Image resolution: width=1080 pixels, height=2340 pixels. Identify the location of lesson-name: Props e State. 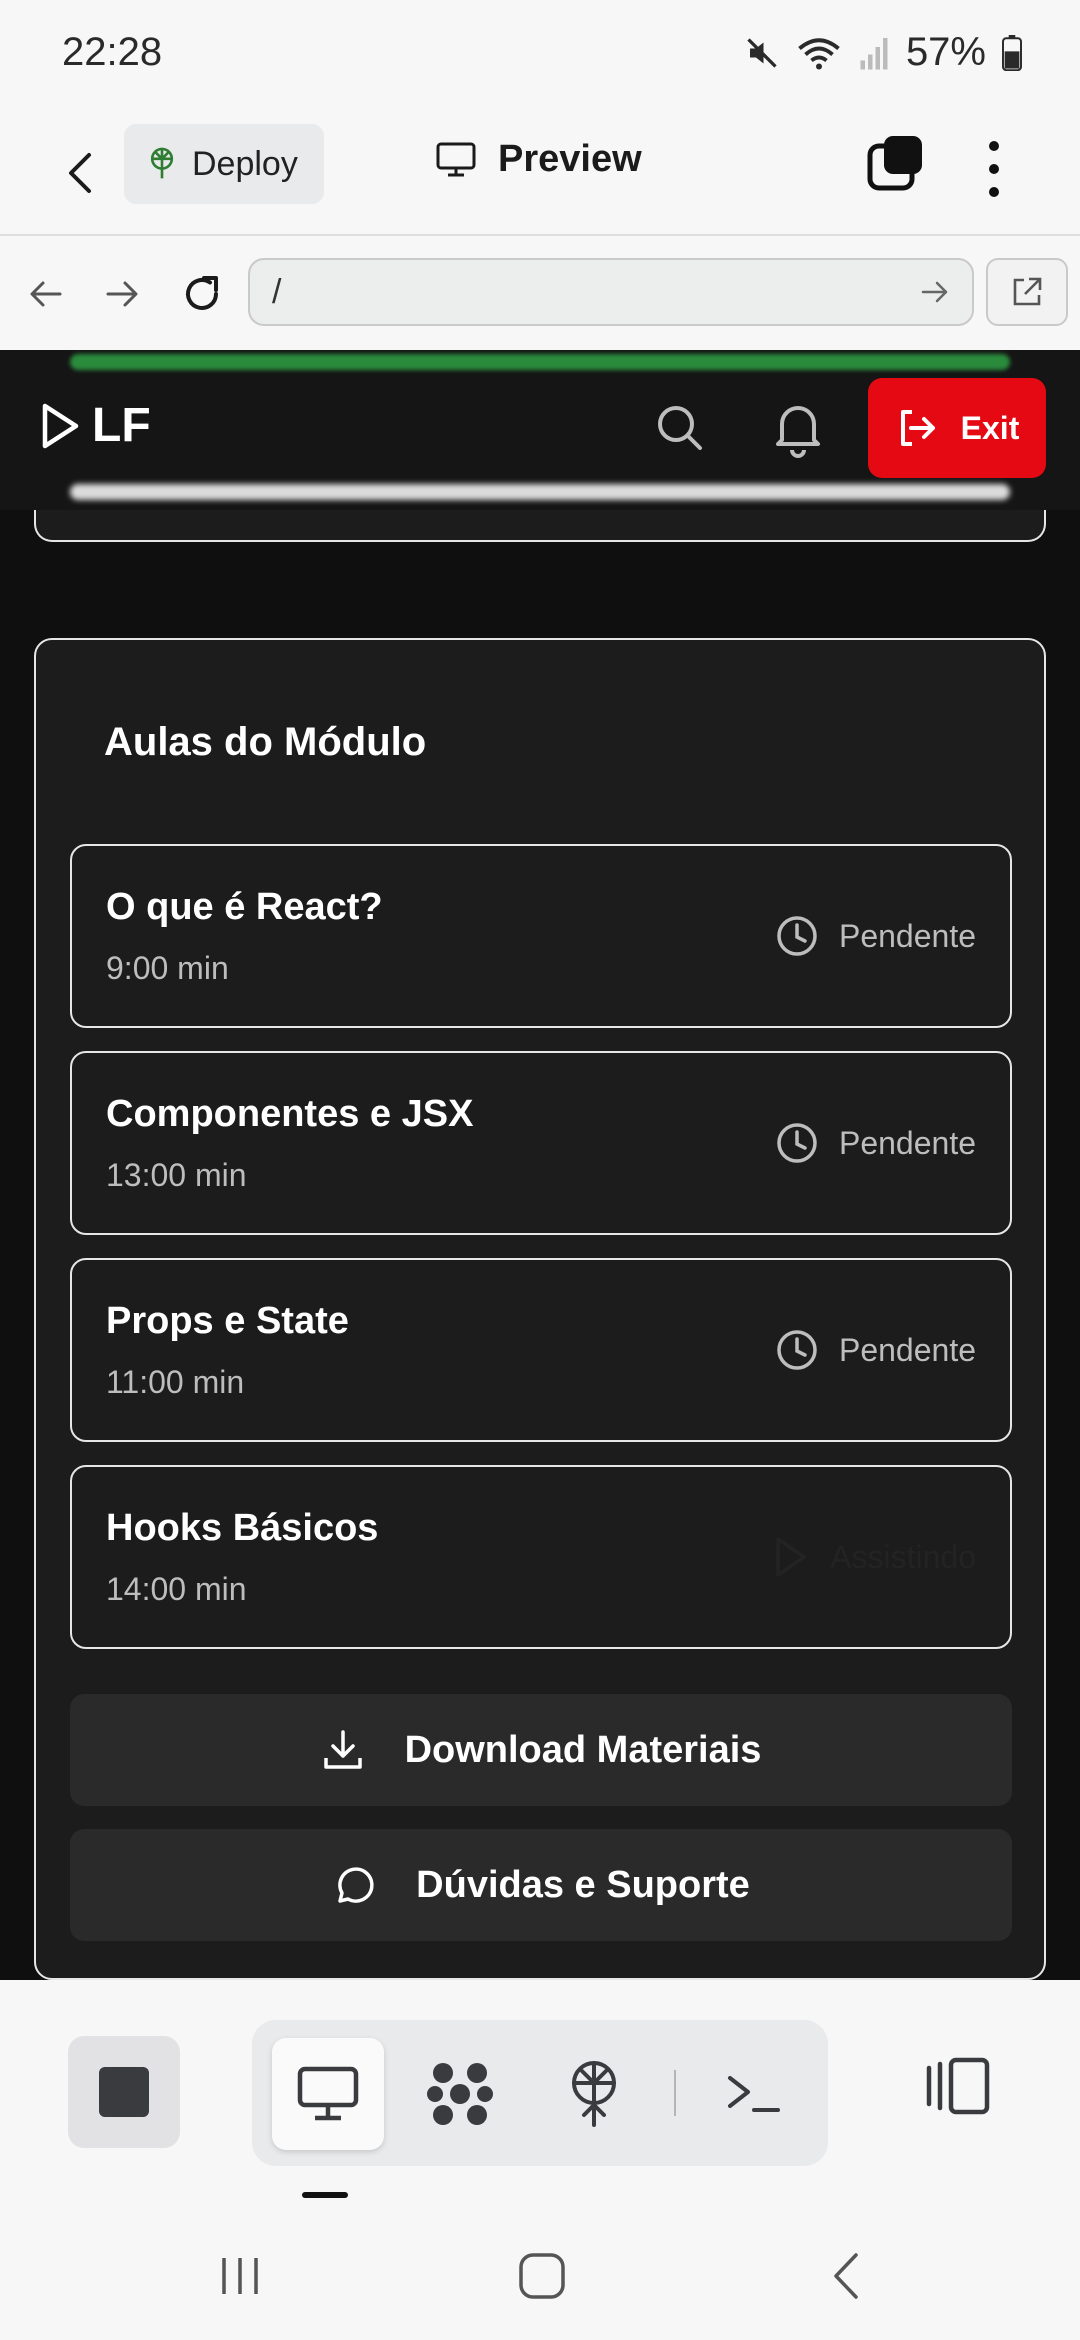
(227, 1321).